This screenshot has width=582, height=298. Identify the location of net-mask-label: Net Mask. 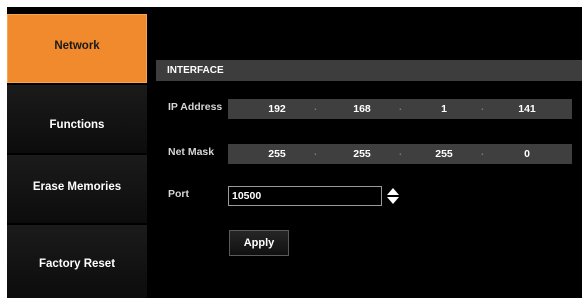
(191, 152).